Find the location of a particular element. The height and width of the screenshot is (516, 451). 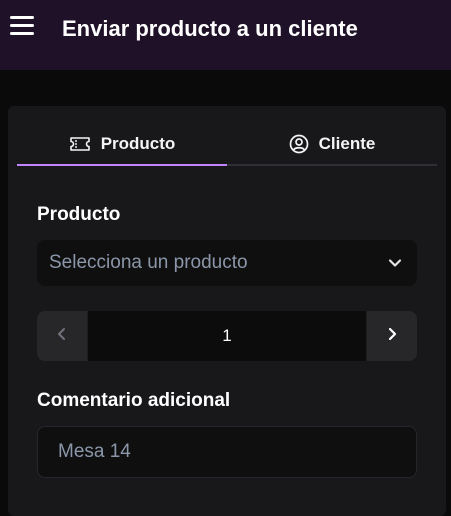

page-title: Enviar producto a un cliente is located at coordinates (210, 28).